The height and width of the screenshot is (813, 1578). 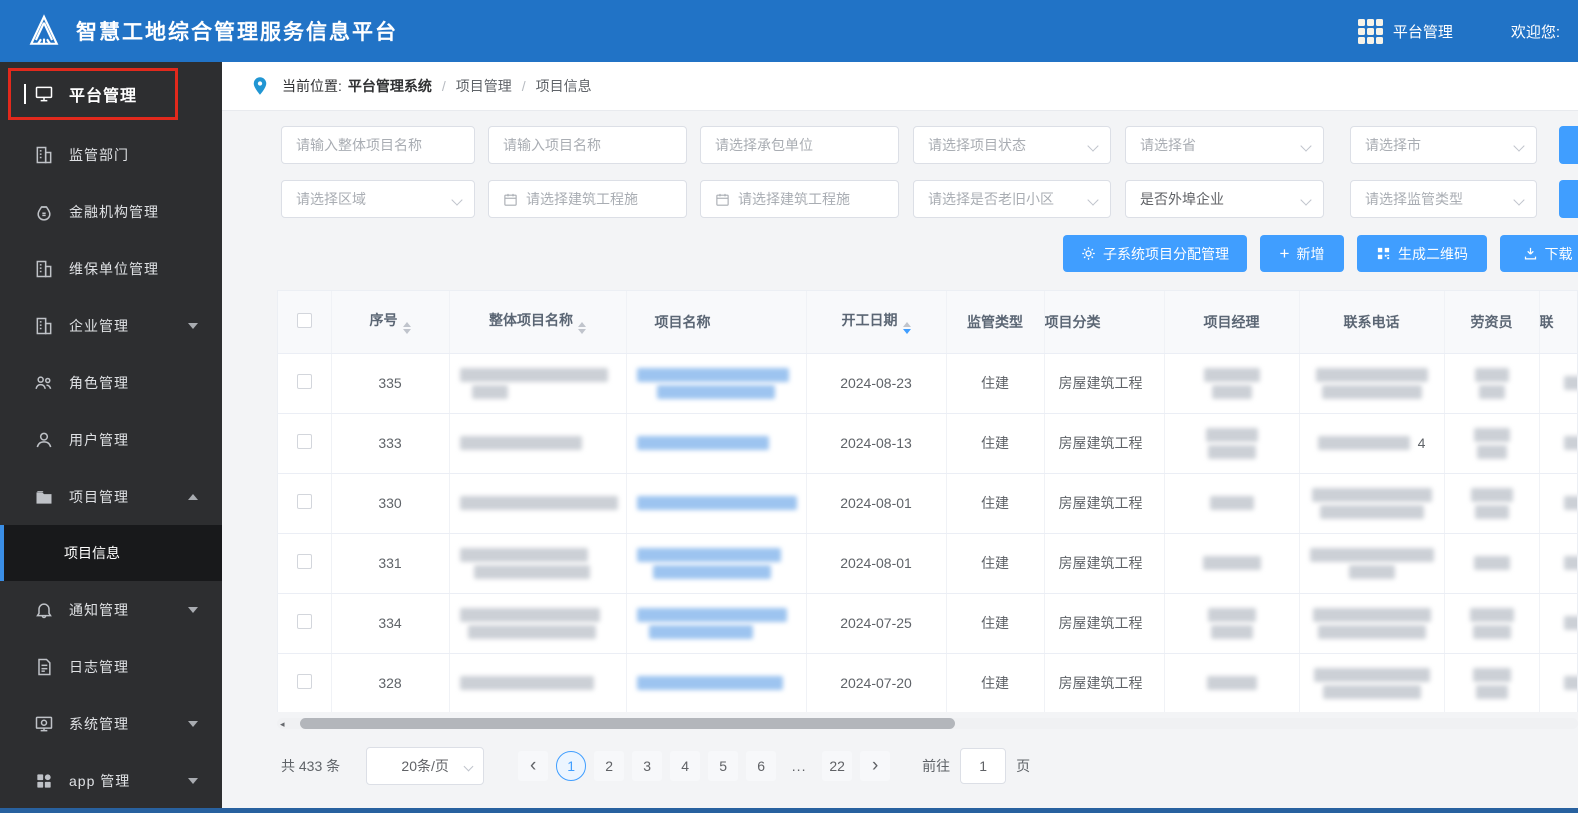 What do you see at coordinates (927, 623) in the screenshot?
I see `table-row: 334 2024-07-25 住建 房屋建筑工程` at bounding box center [927, 623].